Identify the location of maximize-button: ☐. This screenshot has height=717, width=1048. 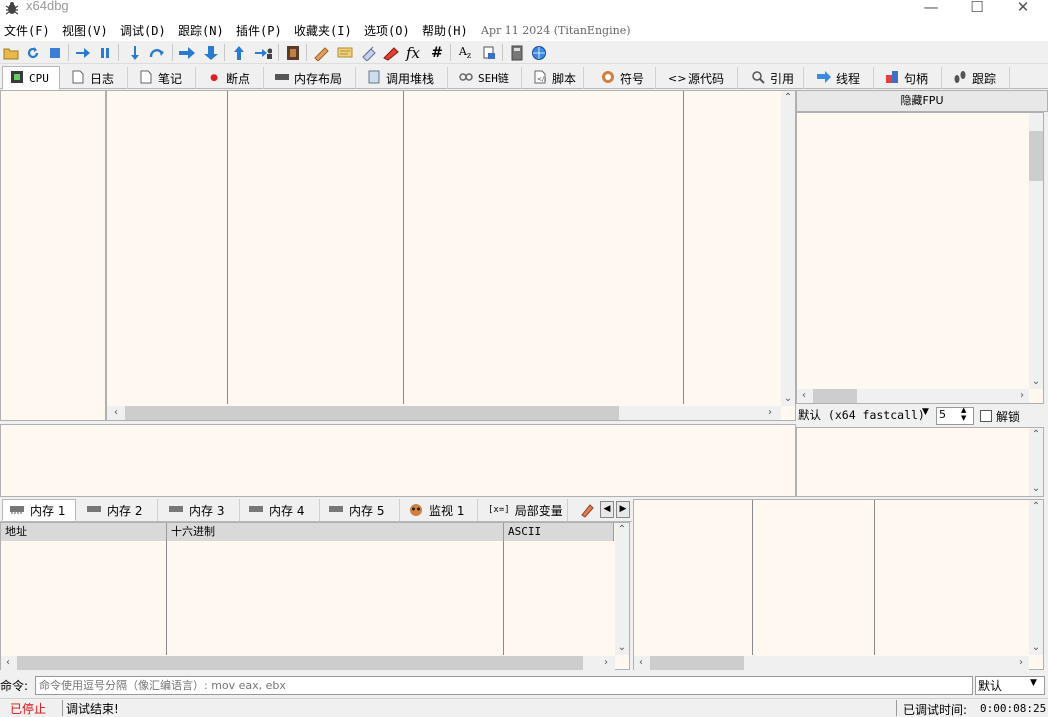
(977, 8).